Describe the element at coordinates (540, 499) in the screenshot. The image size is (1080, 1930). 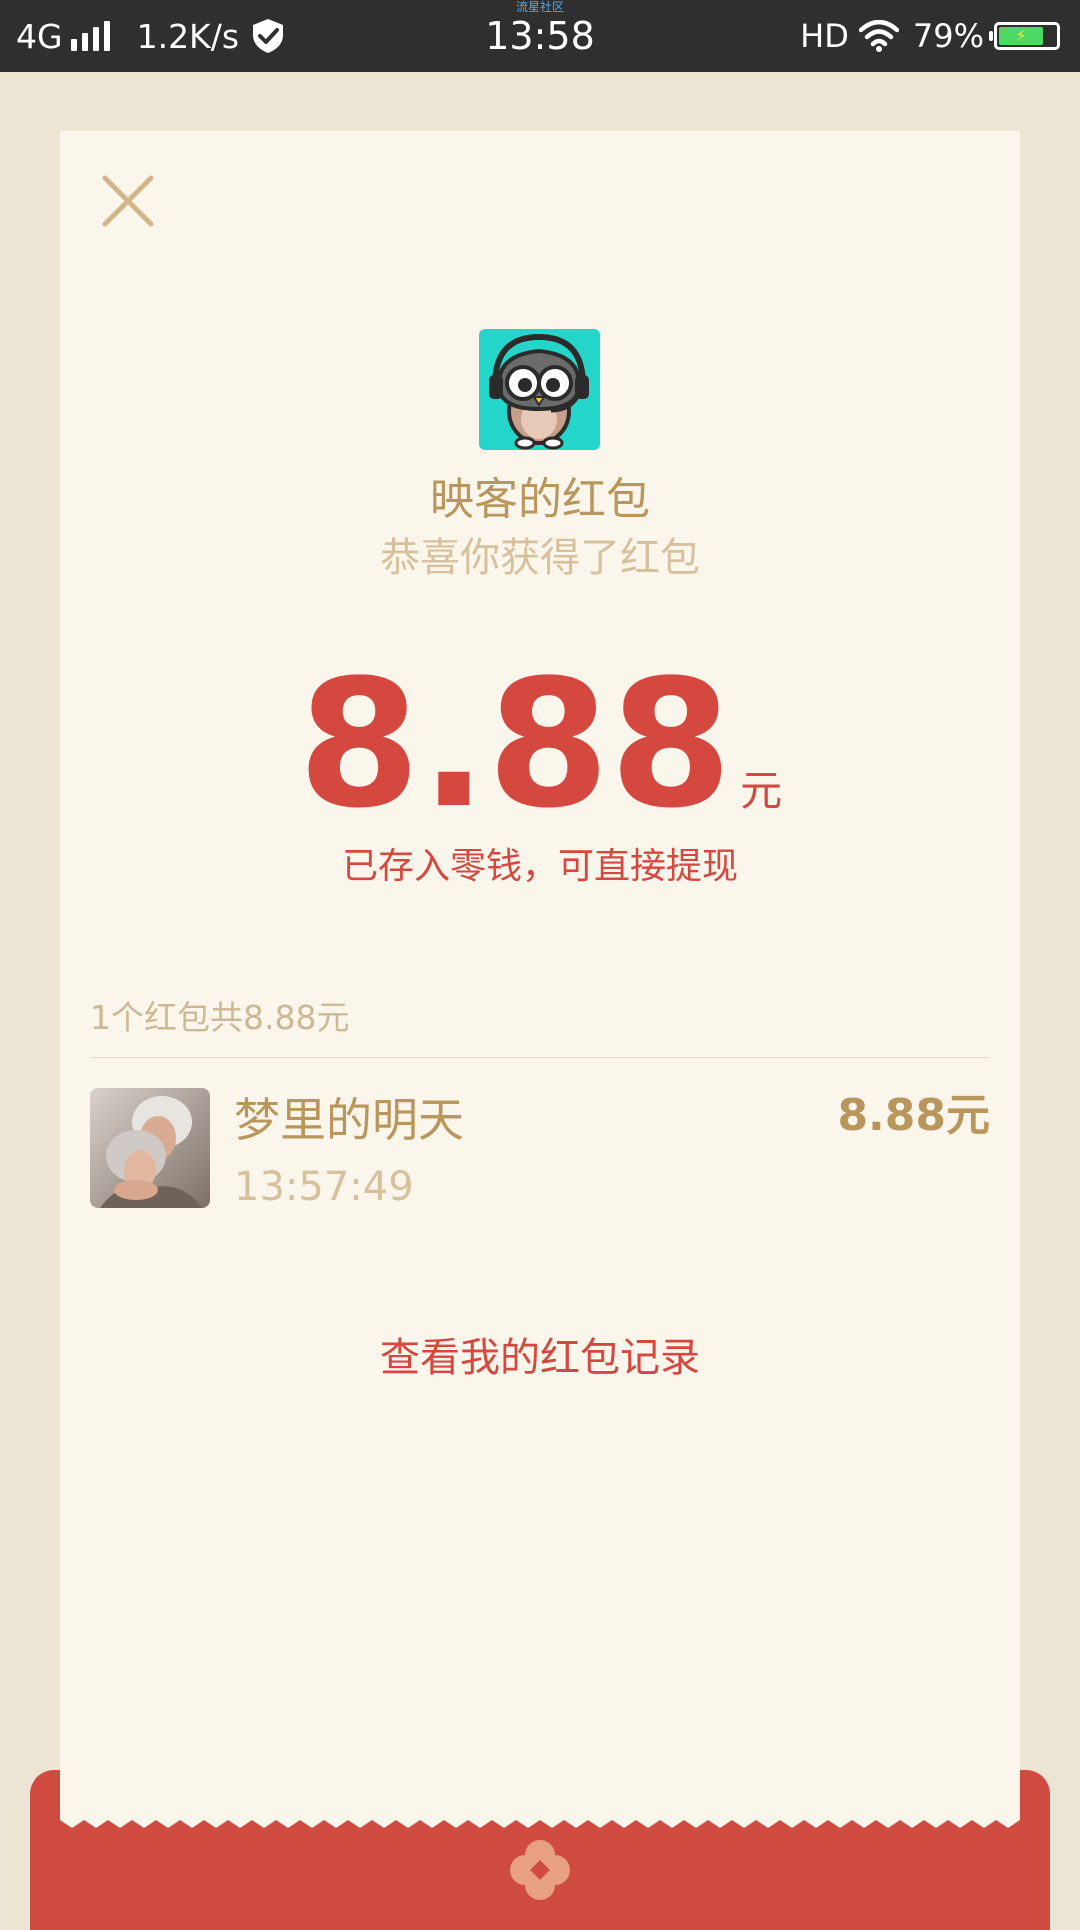
I see `packet-sender-title: 映客的红包` at that location.